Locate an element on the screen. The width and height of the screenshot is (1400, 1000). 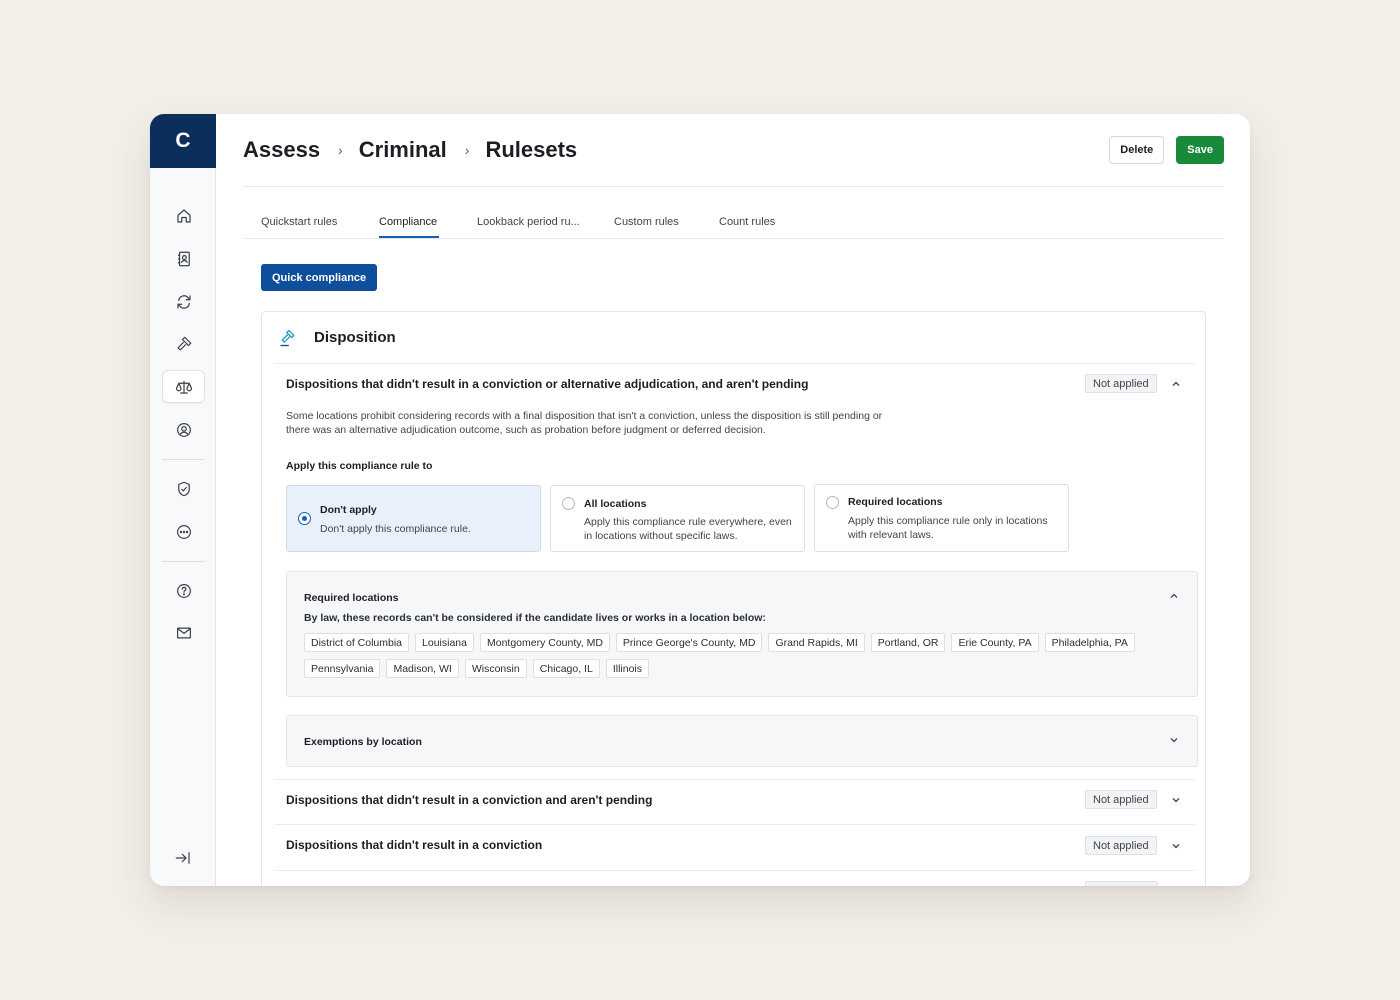
apply-rule-label: Apply this compliance rule to is located at coordinates (359, 466).